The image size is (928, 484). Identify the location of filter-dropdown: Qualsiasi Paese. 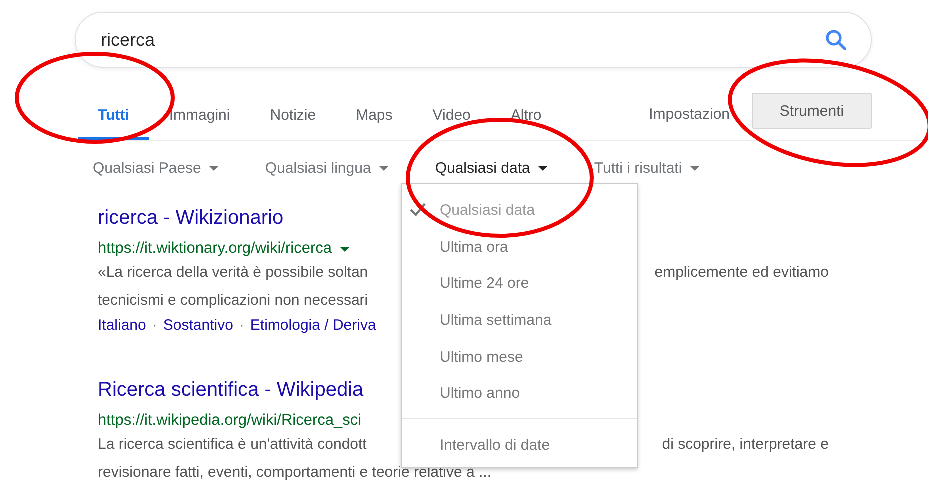
(156, 168).